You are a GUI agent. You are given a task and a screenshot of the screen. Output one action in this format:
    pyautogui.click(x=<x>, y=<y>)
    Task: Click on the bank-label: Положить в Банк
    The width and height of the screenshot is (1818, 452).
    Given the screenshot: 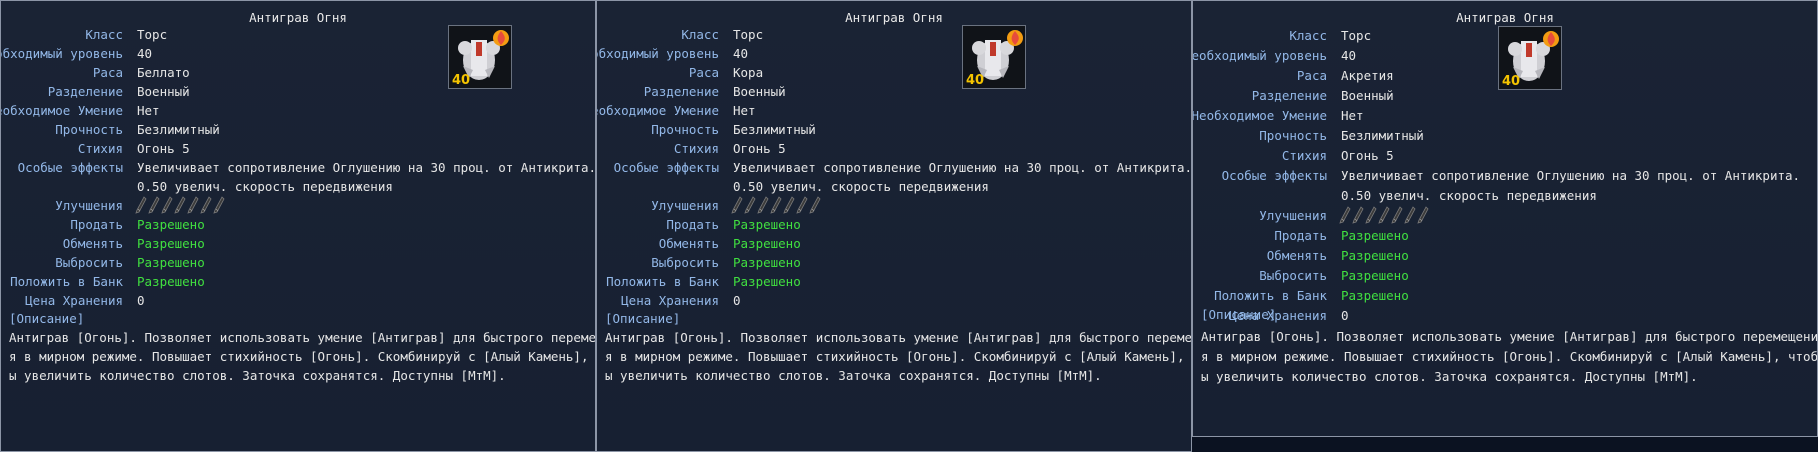 What is the action you would take?
    pyautogui.click(x=66, y=281)
    